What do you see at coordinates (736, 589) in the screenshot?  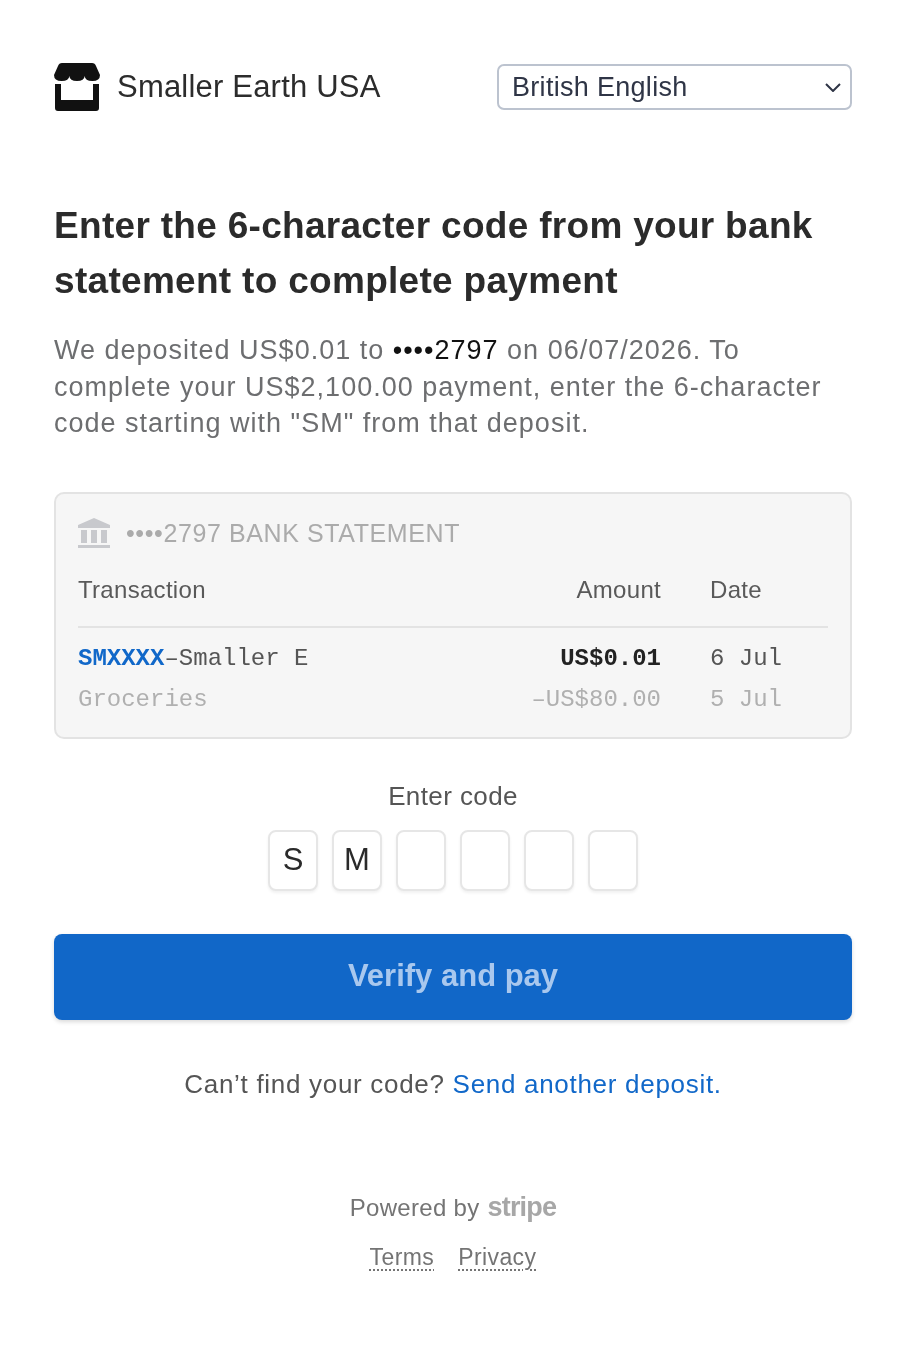 I see `column-header: Date` at bounding box center [736, 589].